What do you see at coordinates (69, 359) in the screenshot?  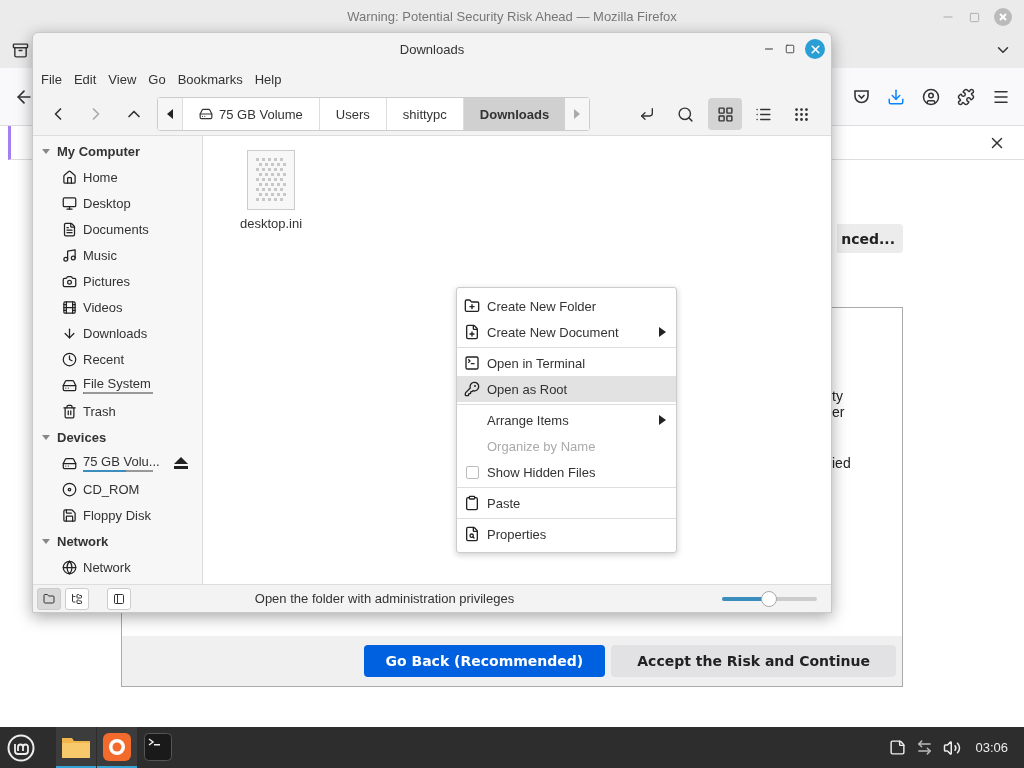 I see `clock-icon` at bounding box center [69, 359].